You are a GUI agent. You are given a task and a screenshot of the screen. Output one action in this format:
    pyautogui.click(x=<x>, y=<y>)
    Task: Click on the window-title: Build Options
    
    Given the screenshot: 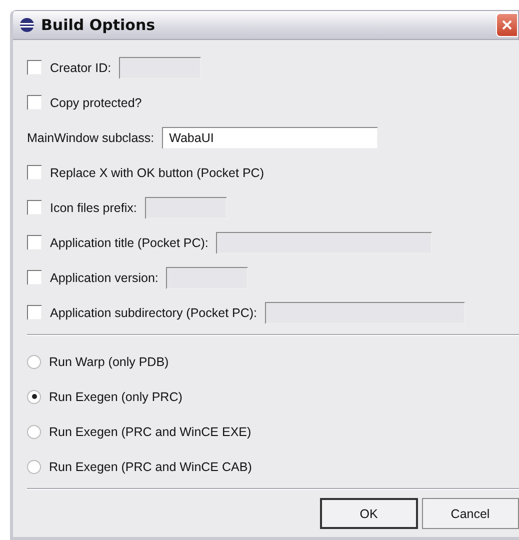 What is the action you would take?
    pyautogui.click(x=98, y=25)
    